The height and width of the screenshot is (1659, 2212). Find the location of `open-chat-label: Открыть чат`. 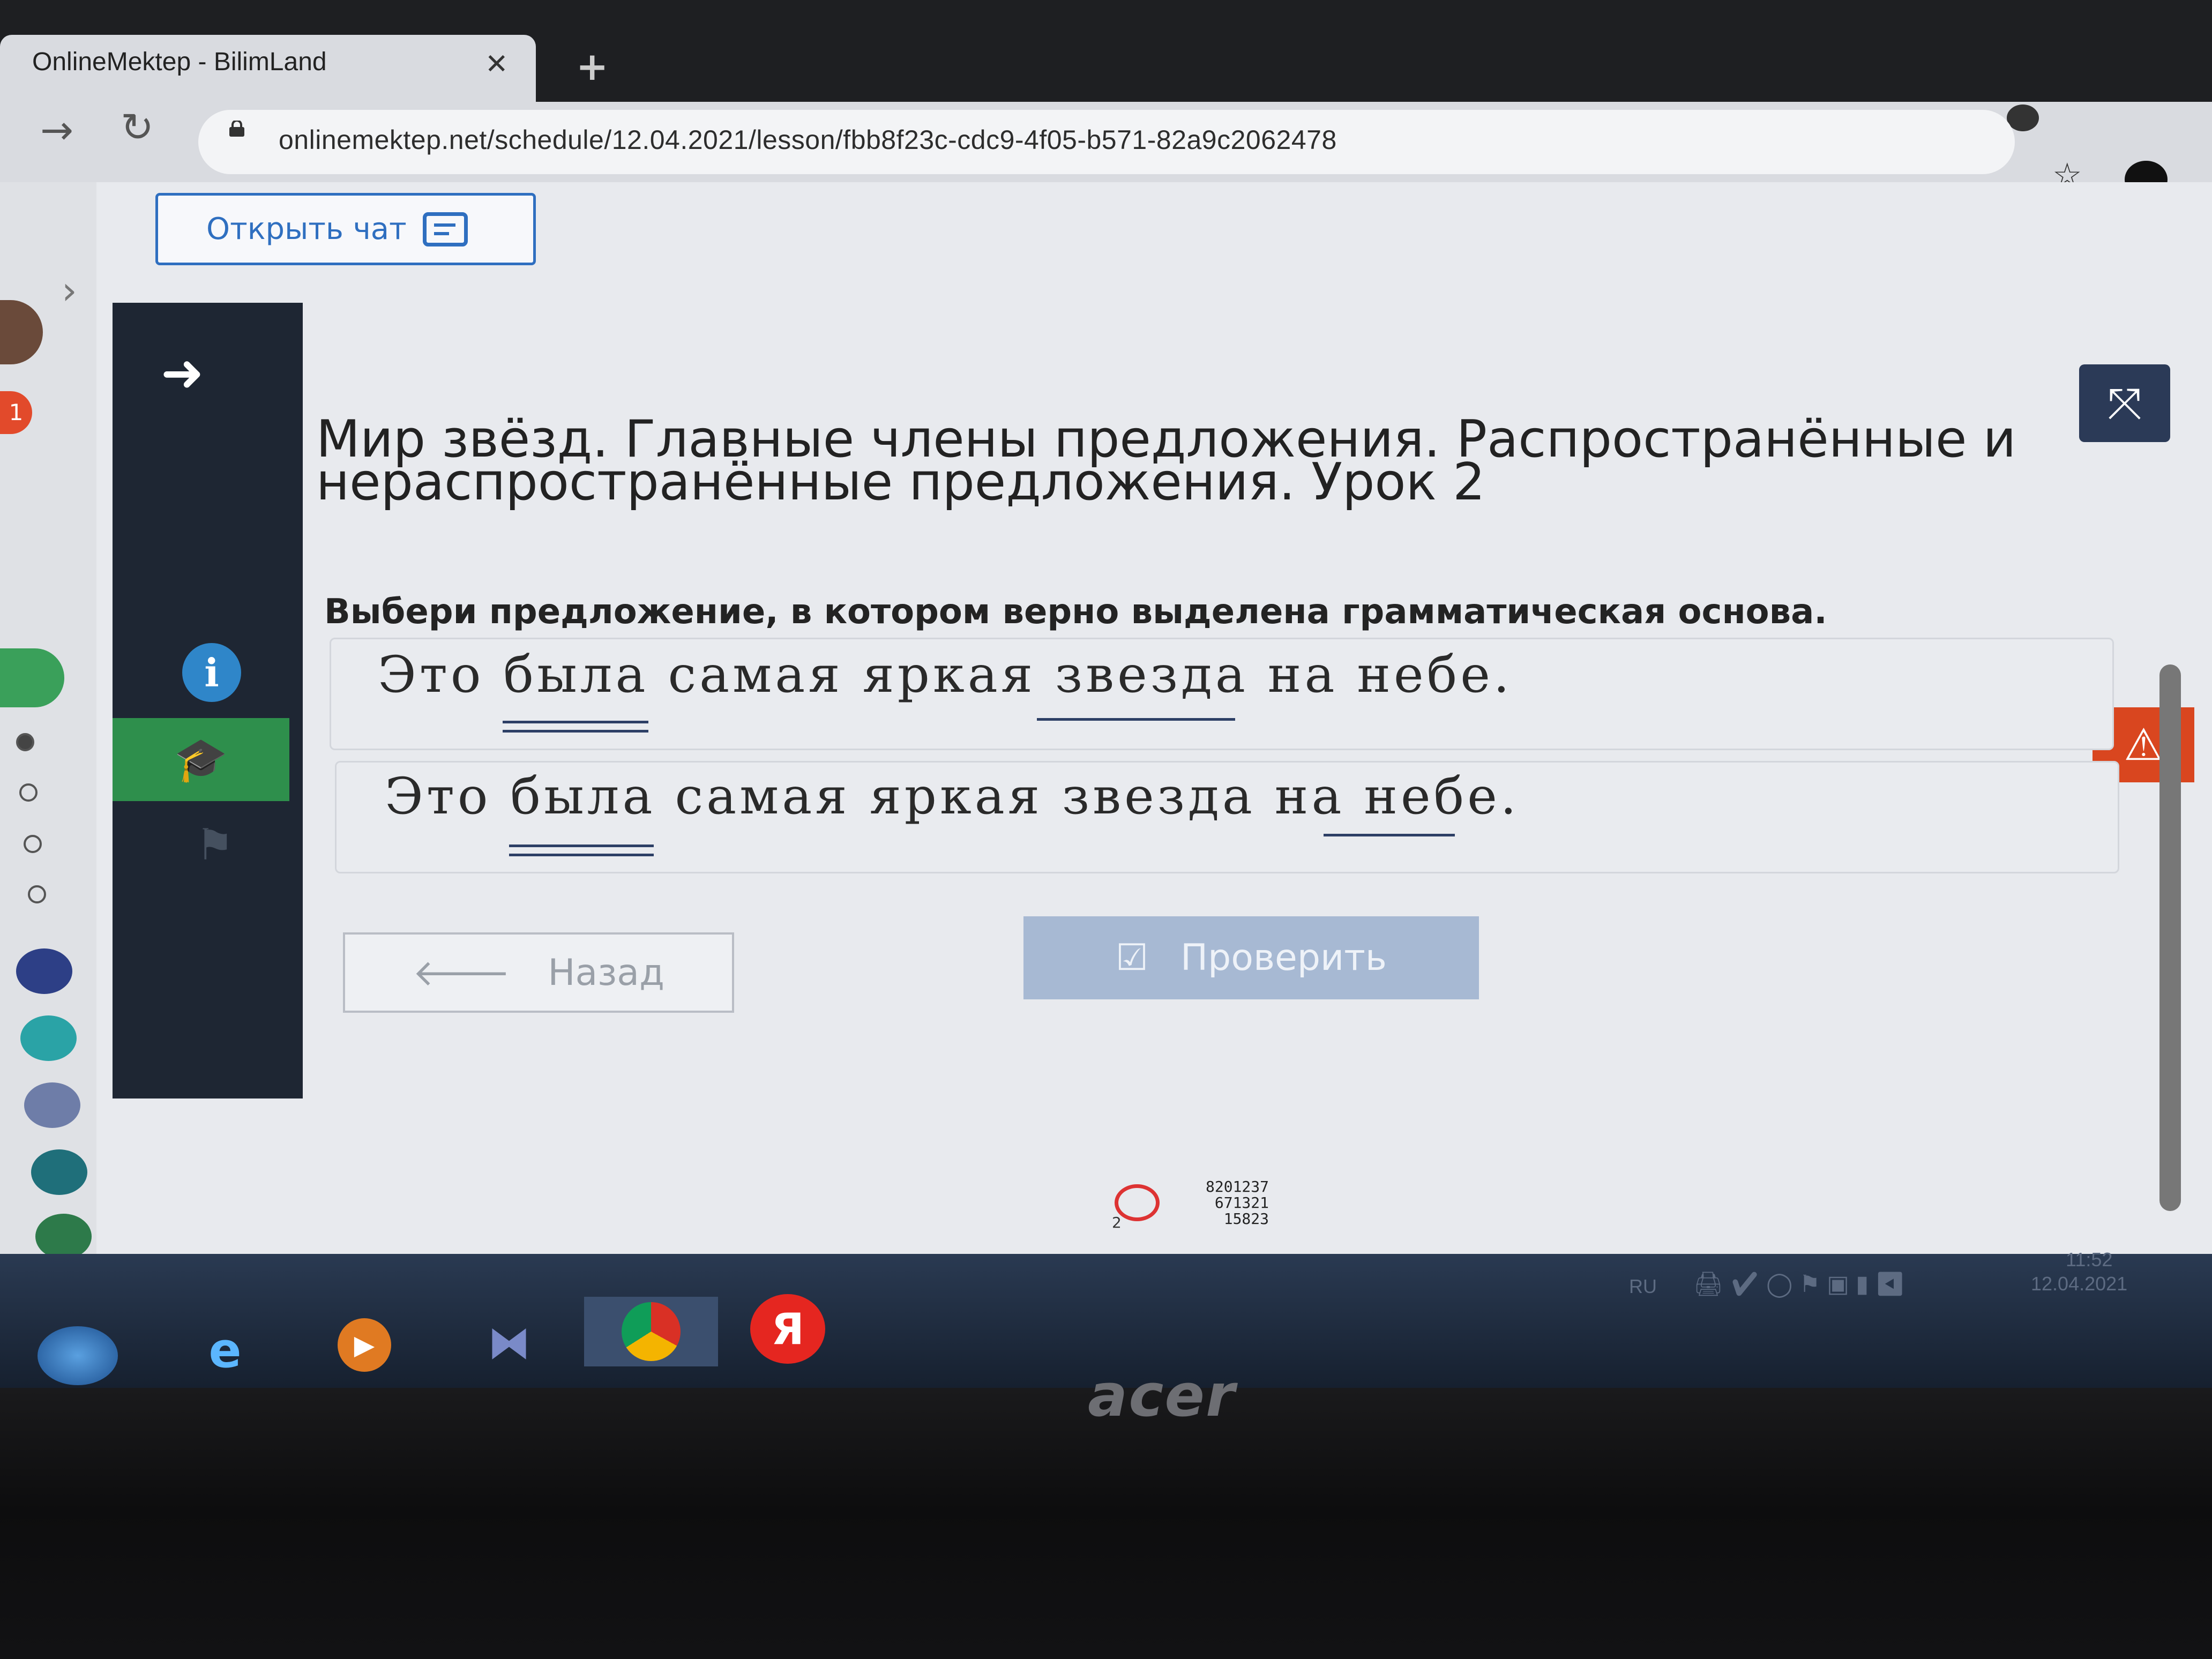

open-chat-label: Открыть чат is located at coordinates (306, 229).